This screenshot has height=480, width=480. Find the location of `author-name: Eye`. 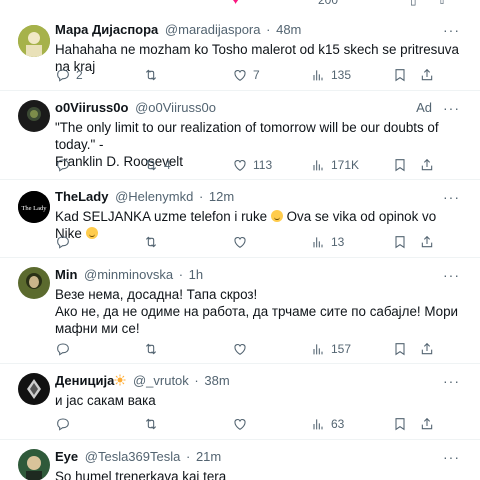

author-name: Eye is located at coordinates (66, 456).